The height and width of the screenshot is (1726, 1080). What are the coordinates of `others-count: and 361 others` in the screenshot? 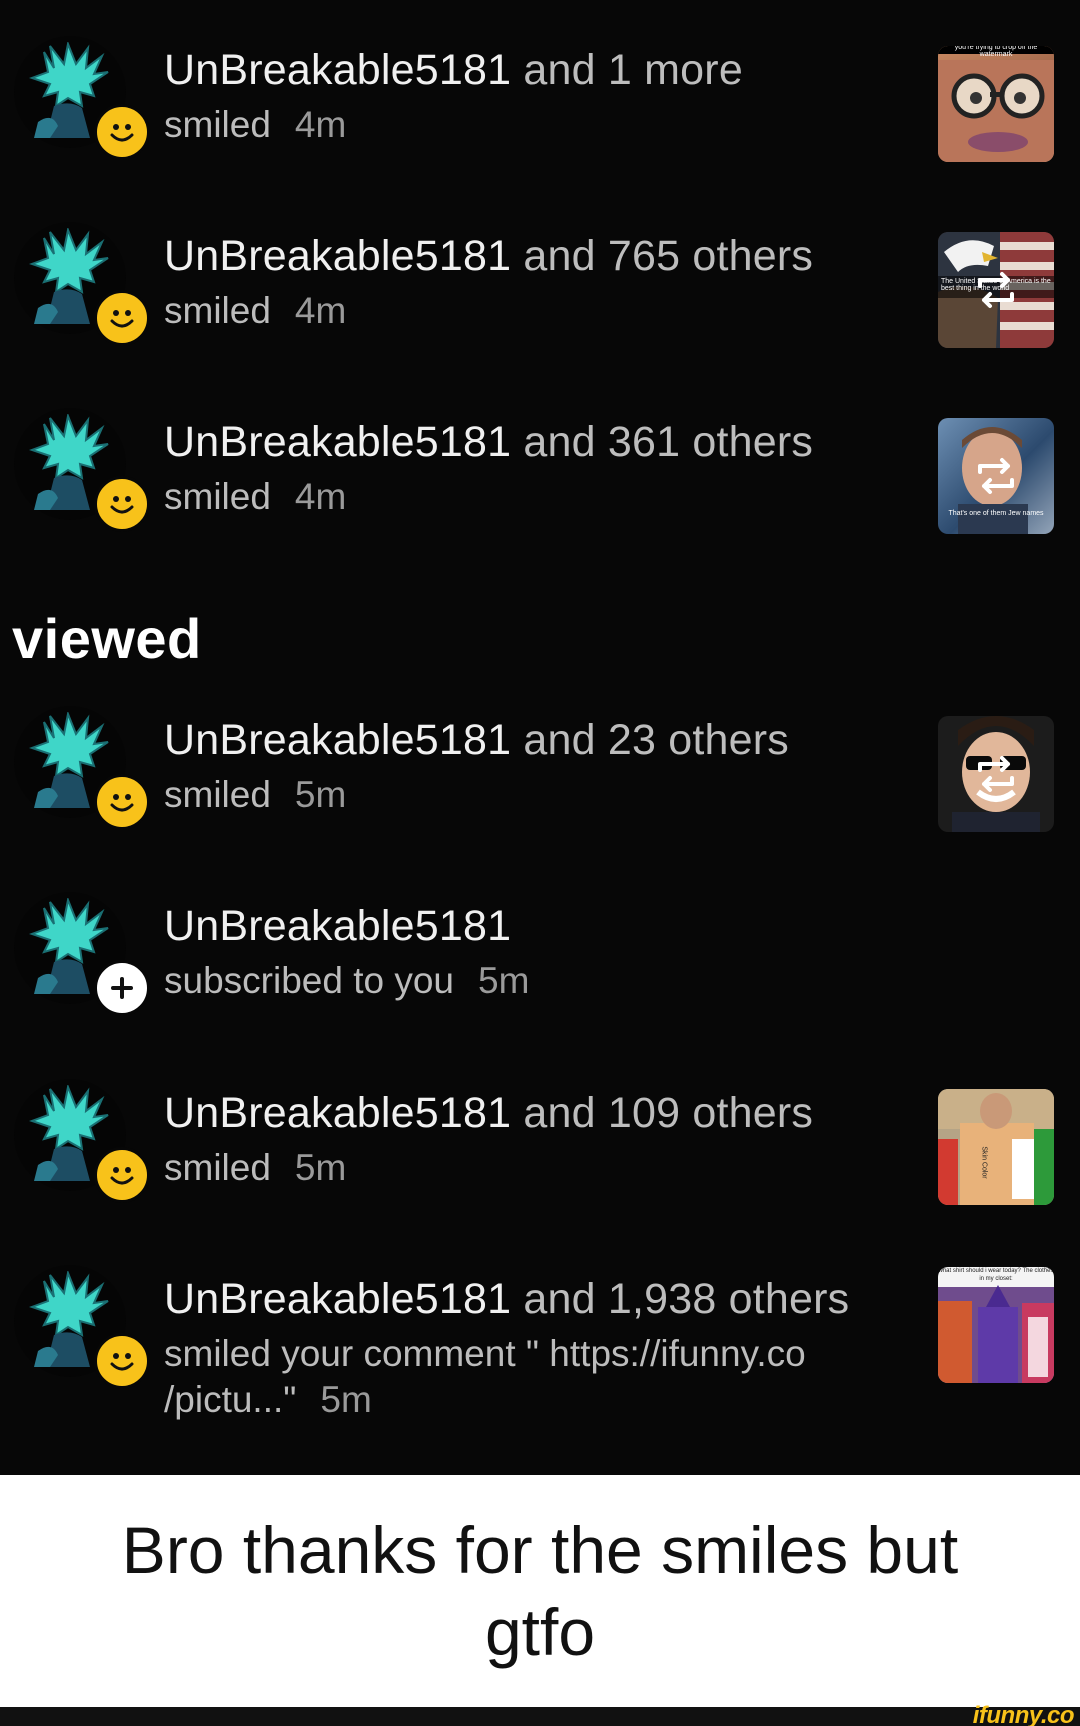 It's located at (662, 442).